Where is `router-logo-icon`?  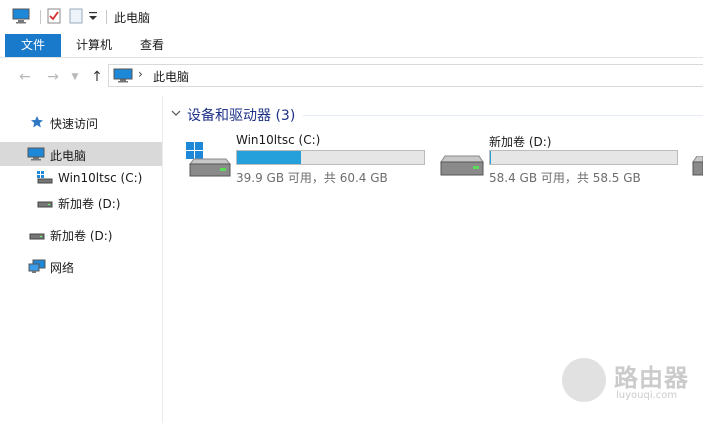 router-logo-icon is located at coordinates (584, 380).